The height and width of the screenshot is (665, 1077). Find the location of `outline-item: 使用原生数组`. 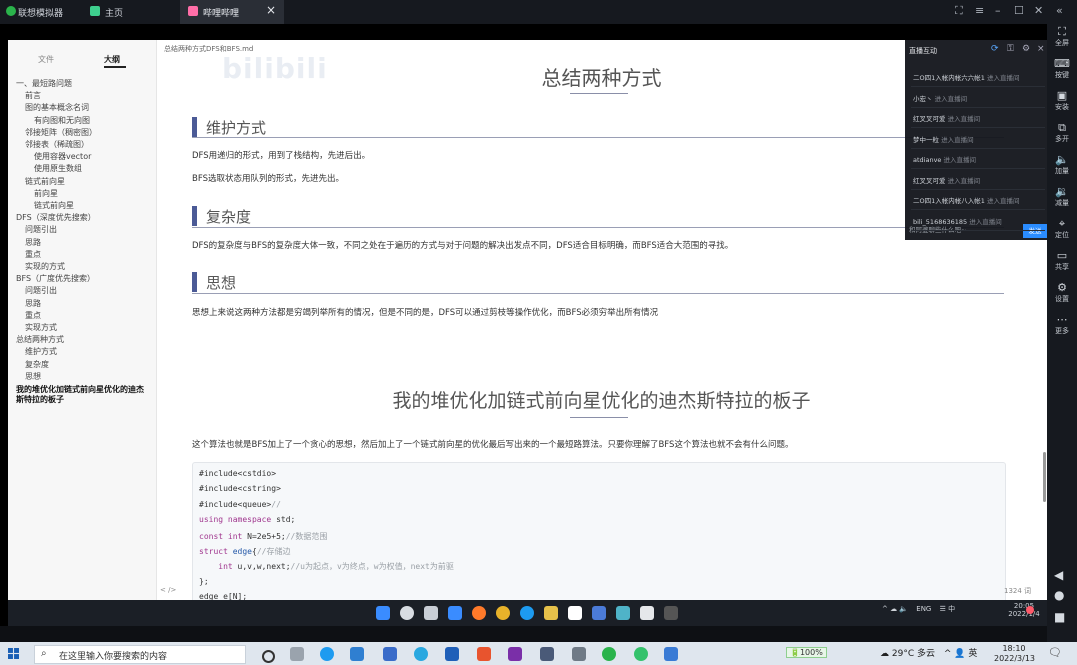

outline-item: 使用原生数组 is located at coordinates (82, 169).